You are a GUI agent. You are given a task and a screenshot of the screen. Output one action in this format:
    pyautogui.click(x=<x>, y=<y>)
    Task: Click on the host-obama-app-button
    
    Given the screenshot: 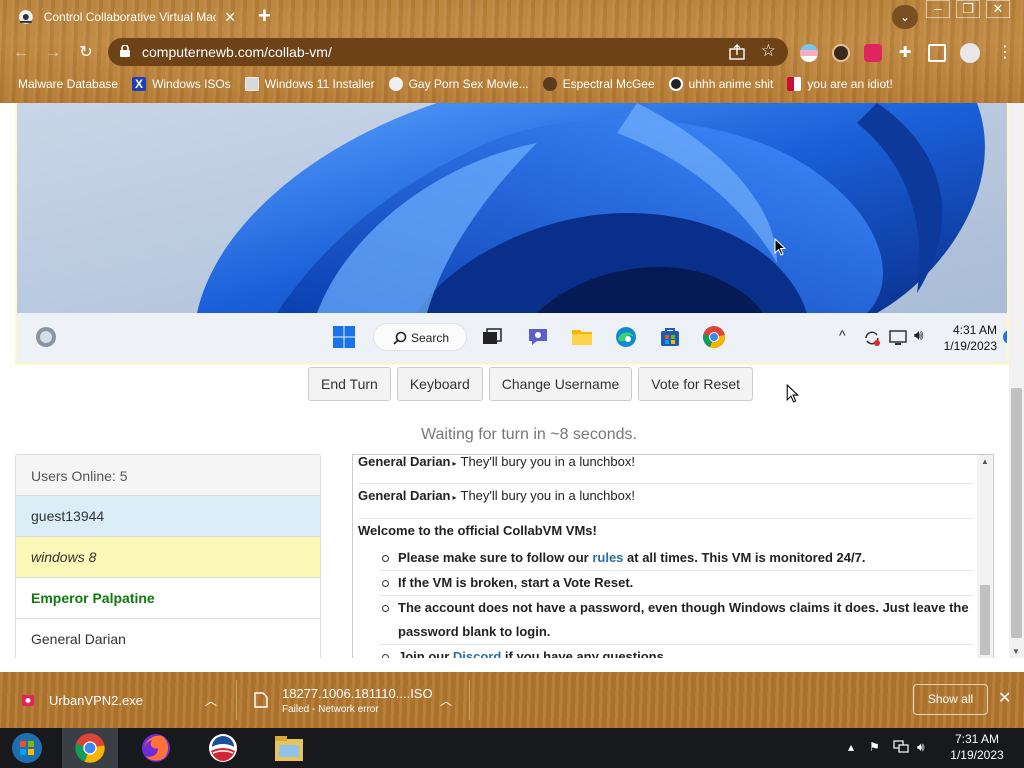 What is the action you would take?
    pyautogui.click(x=224, y=748)
    